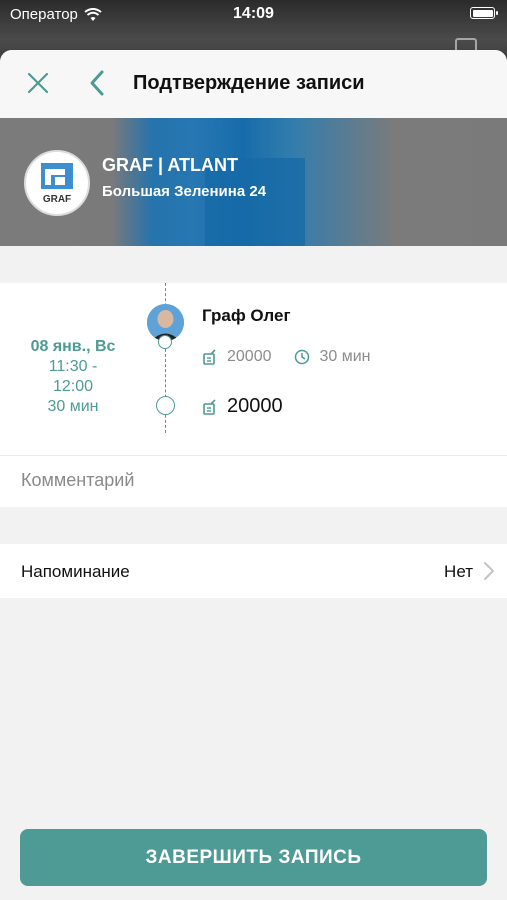 This screenshot has height=900, width=507. I want to click on salon-banner: GRAF GRAF | ATLANT Большая Зеленина 24, so click(253, 182).